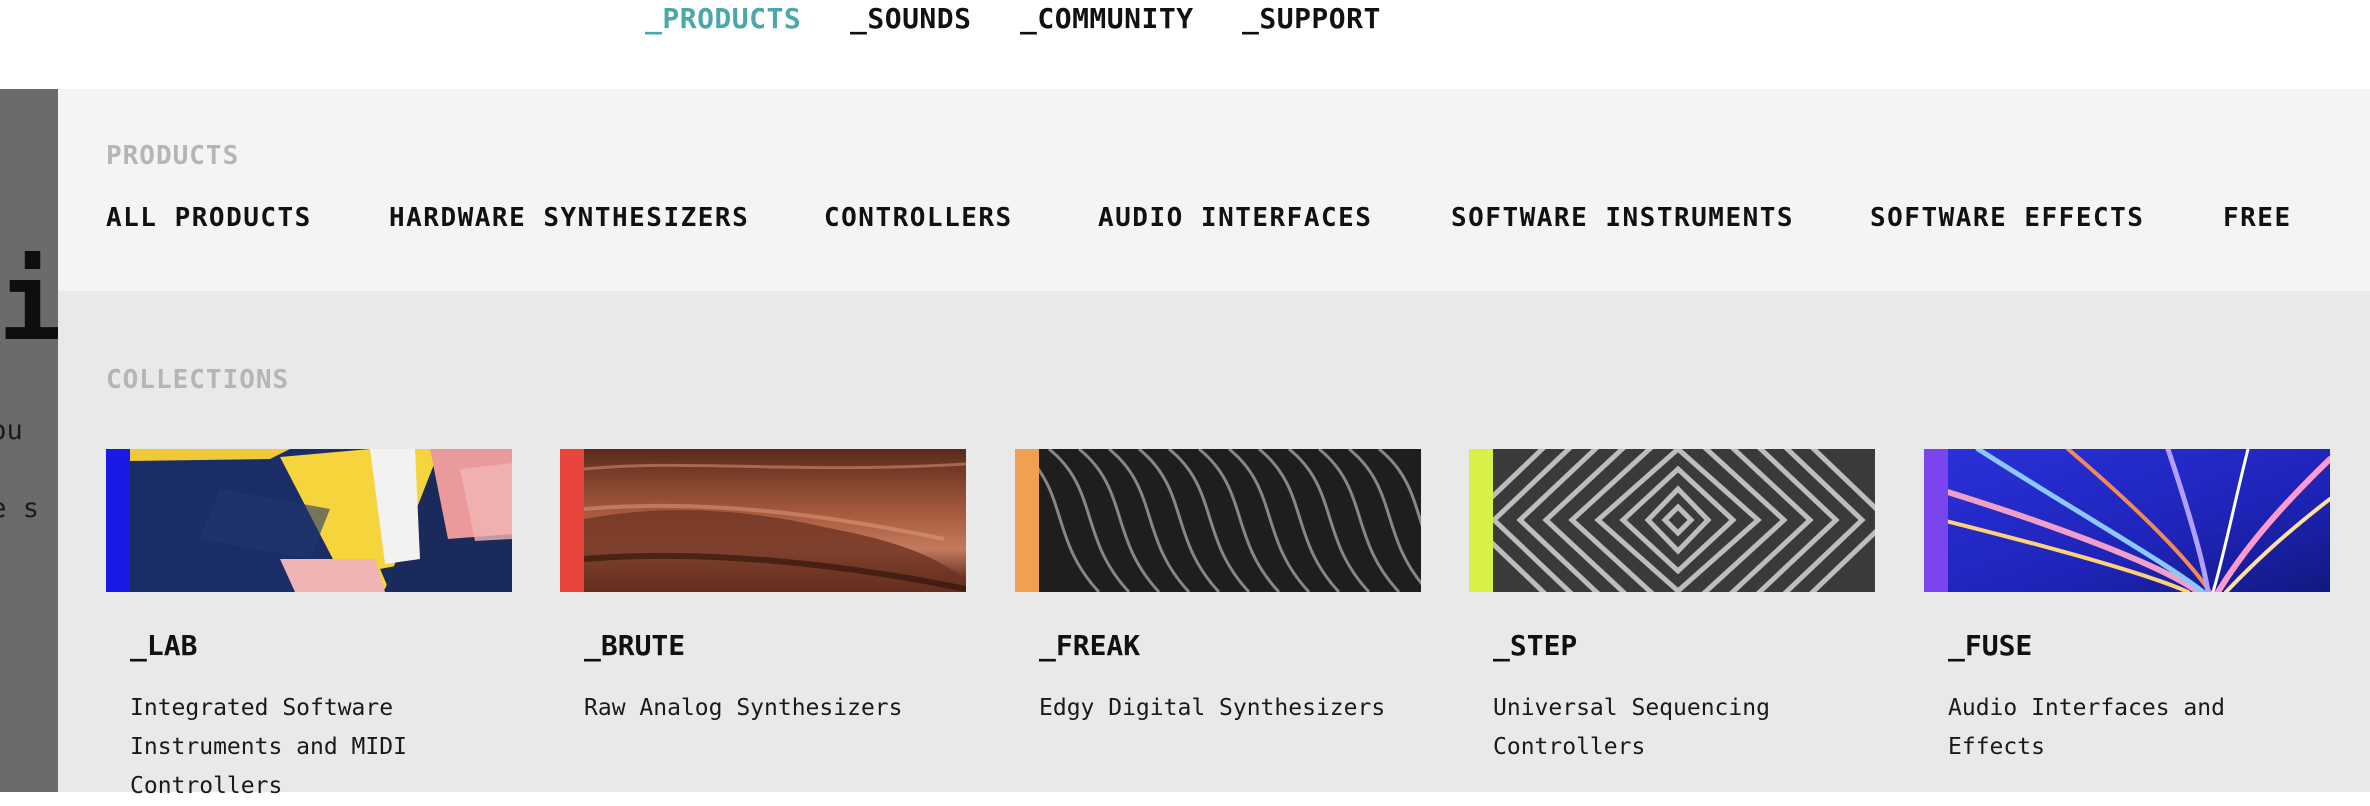 The height and width of the screenshot is (806, 2370). What do you see at coordinates (173, 156) in the screenshot?
I see `products-section-label: PRODUCTS` at bounding box center [173, 156].